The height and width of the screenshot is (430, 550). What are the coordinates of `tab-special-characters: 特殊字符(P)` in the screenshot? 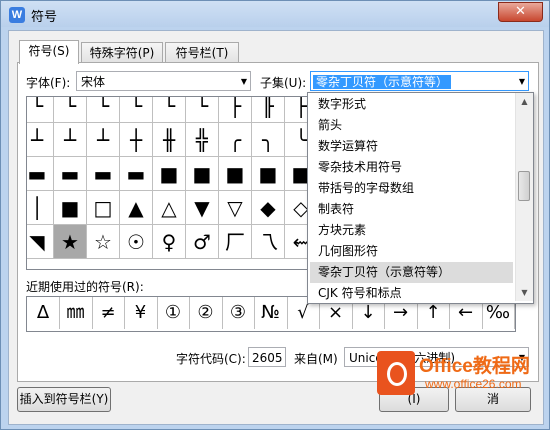 It's located at (122, 52).